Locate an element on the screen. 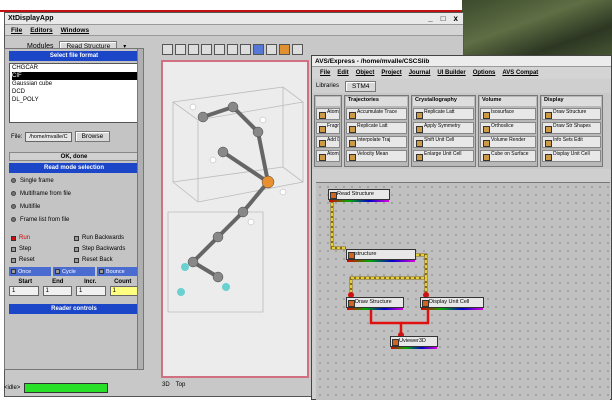 Image resolution: width=612 pixels, height=403 pixels. node-read-structure: Read Structure is located at coordinates (359, 195).